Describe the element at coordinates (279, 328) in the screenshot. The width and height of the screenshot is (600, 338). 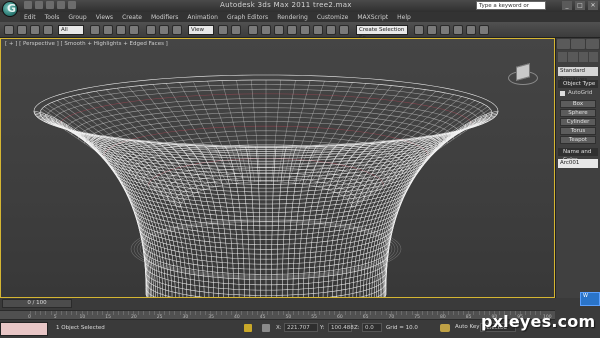
I see `x-label: X:` at that location.